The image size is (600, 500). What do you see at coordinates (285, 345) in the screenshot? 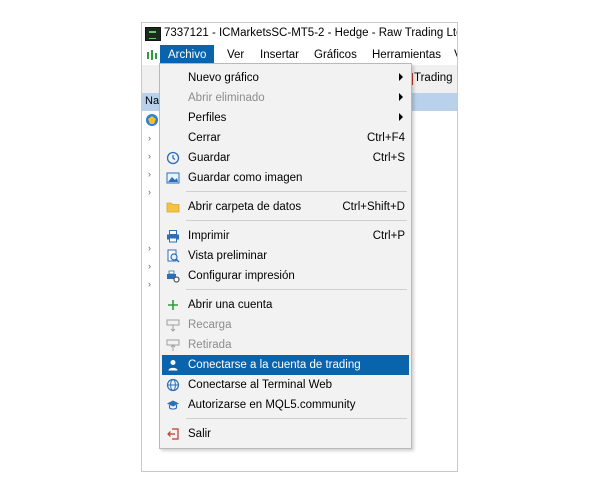
I see `menu-item-withdraw: Retirada` at bounding box center [285, 345].